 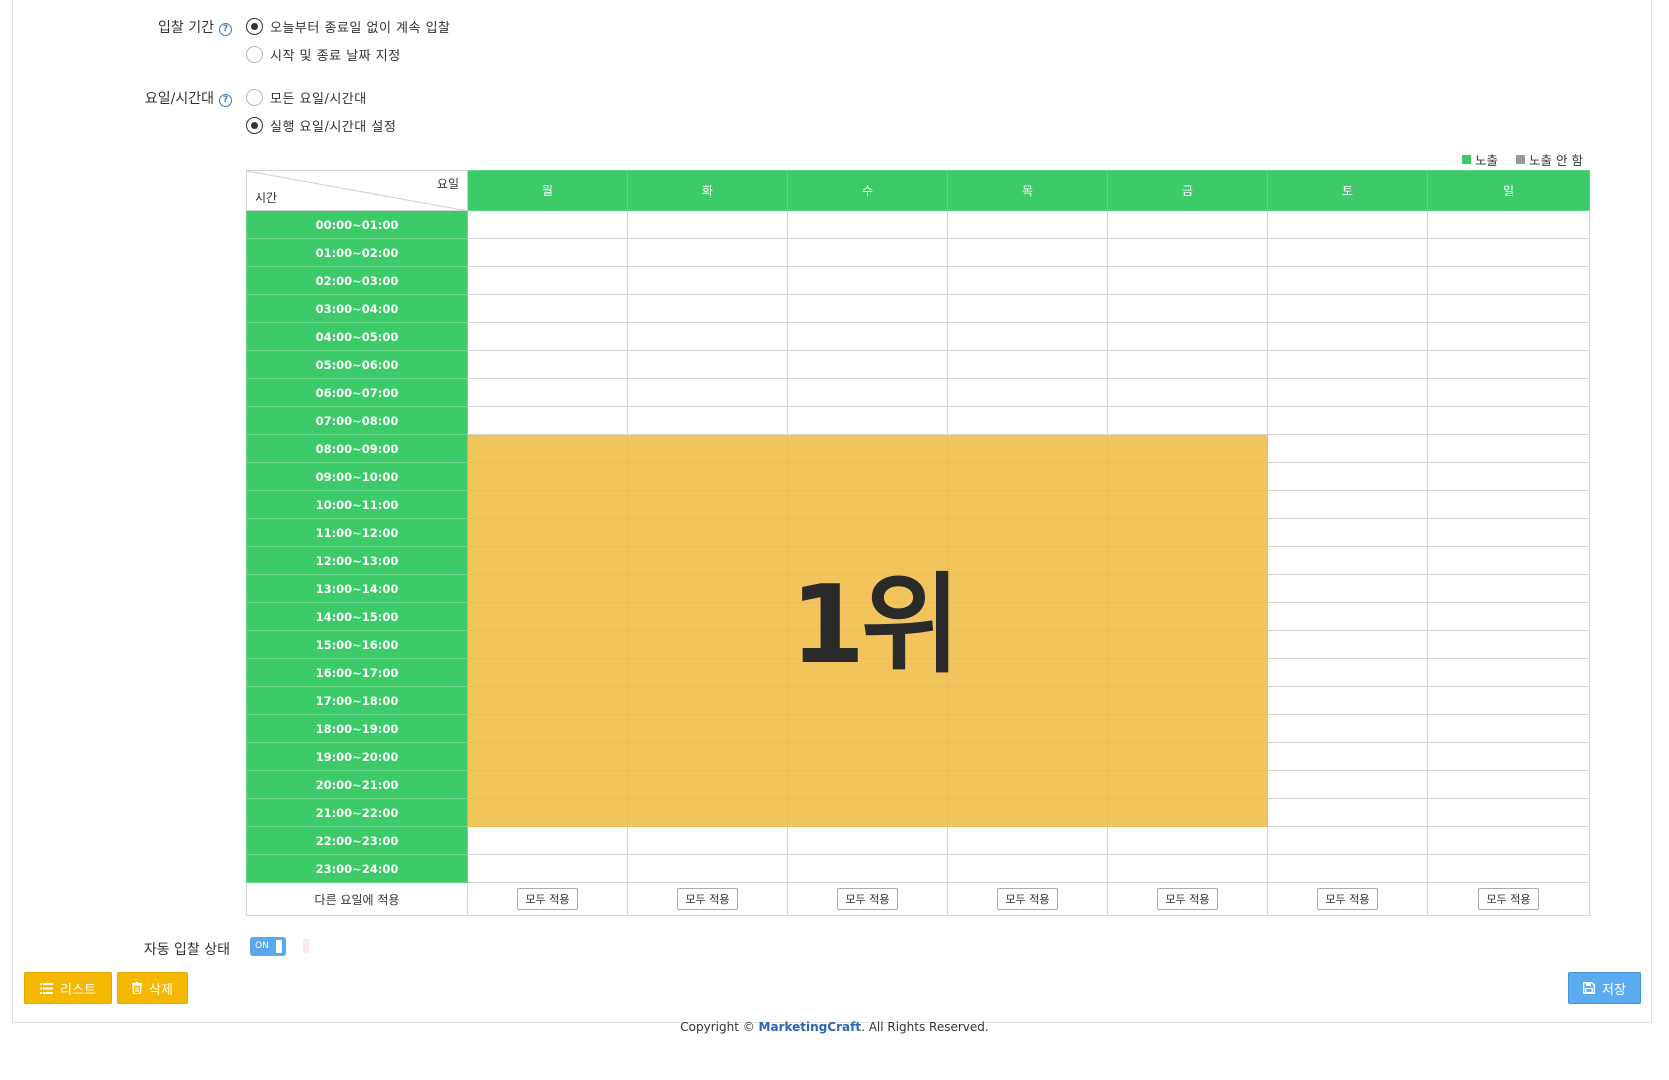 What do you see at coordinates (357, 840) in the screenshot?
I see `time-label: 22:00~23:00` at bounding box center [357, 840].